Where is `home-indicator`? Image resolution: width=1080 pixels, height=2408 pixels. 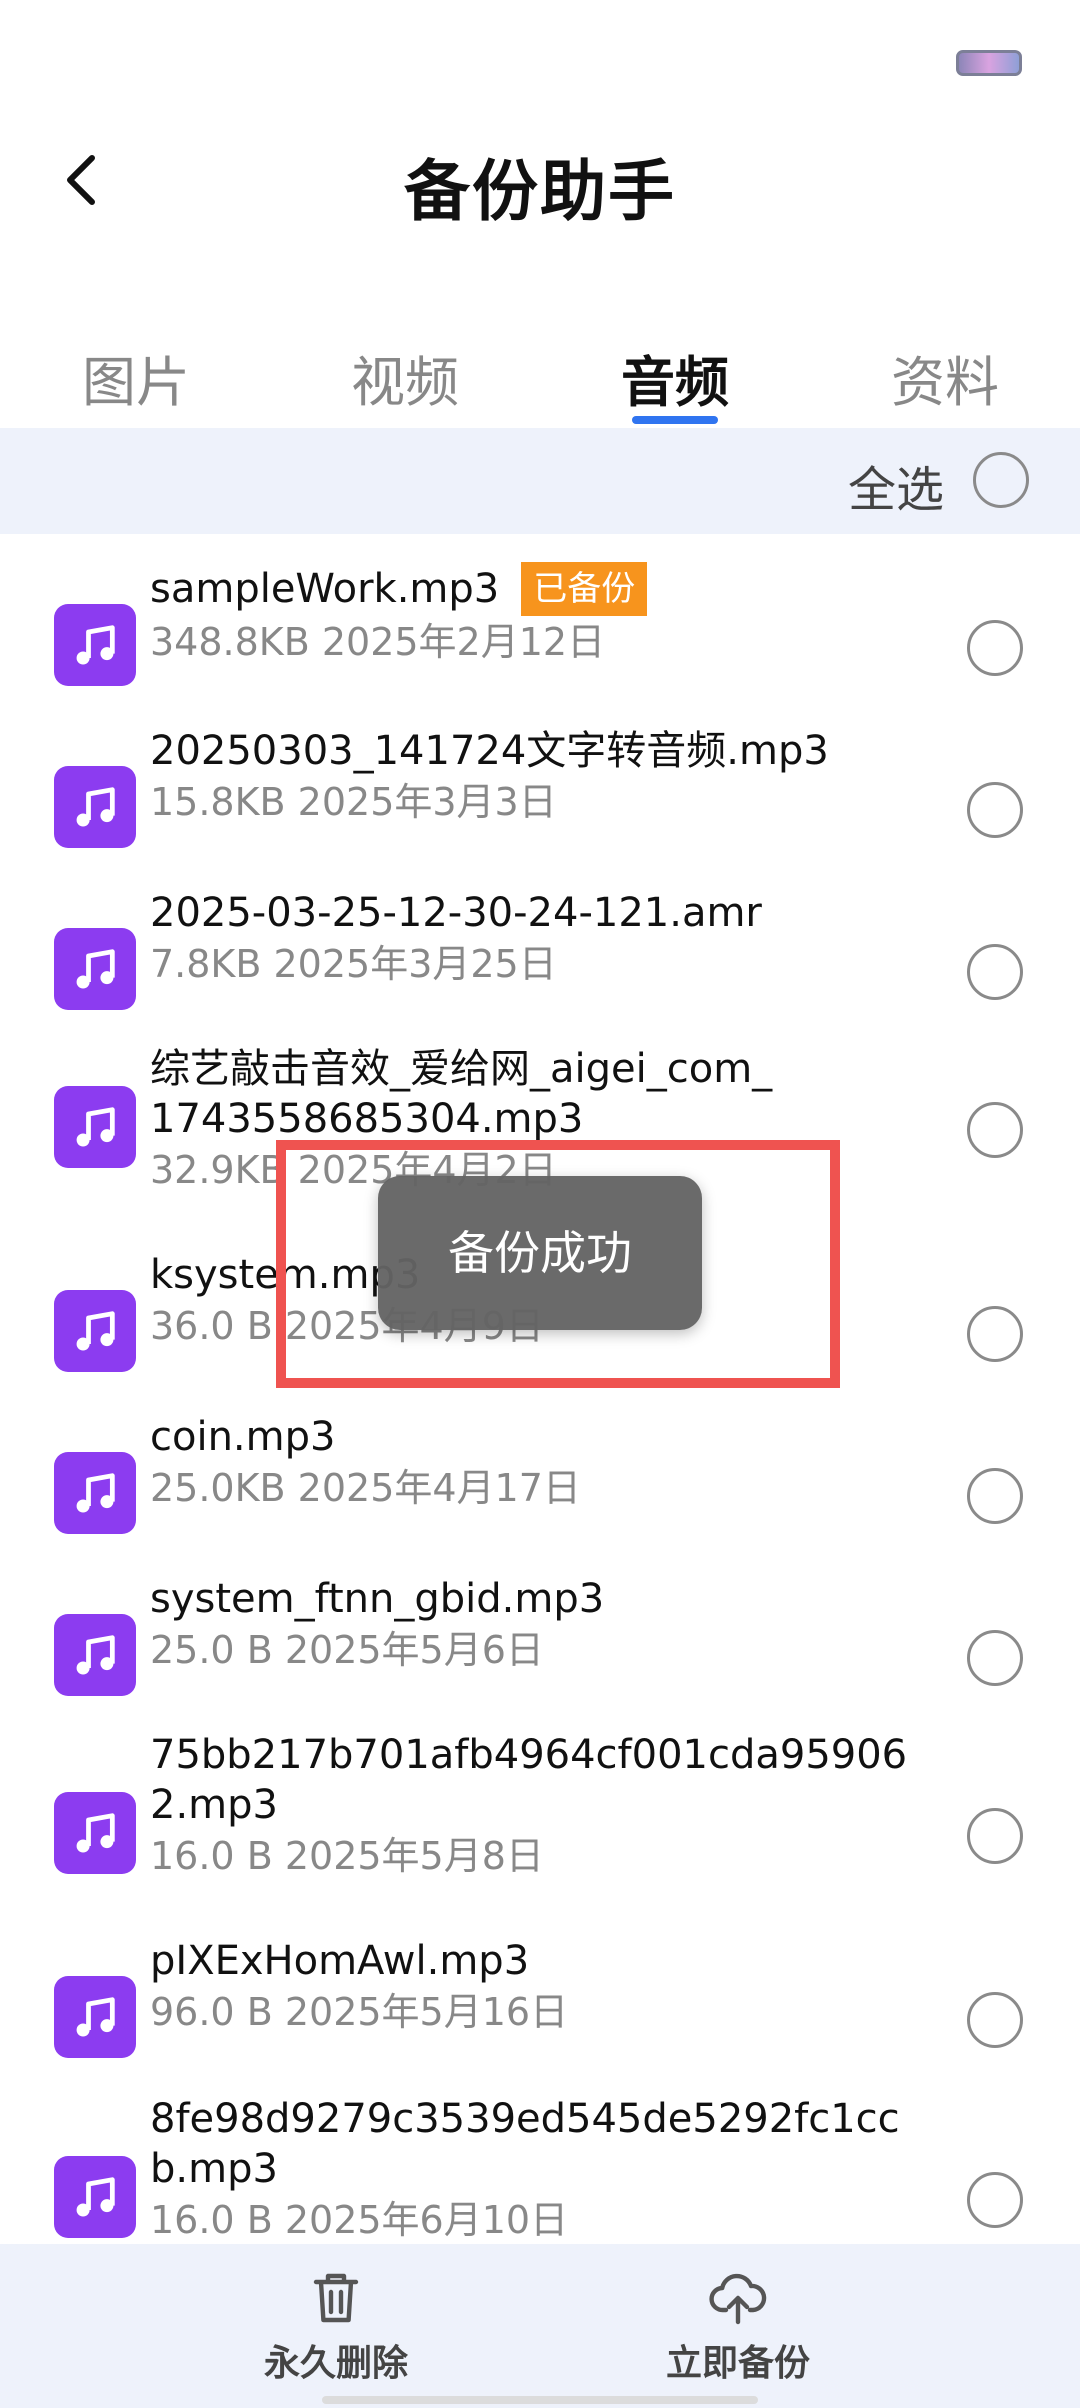
home-indicator is located at coordinates (540, 2400).